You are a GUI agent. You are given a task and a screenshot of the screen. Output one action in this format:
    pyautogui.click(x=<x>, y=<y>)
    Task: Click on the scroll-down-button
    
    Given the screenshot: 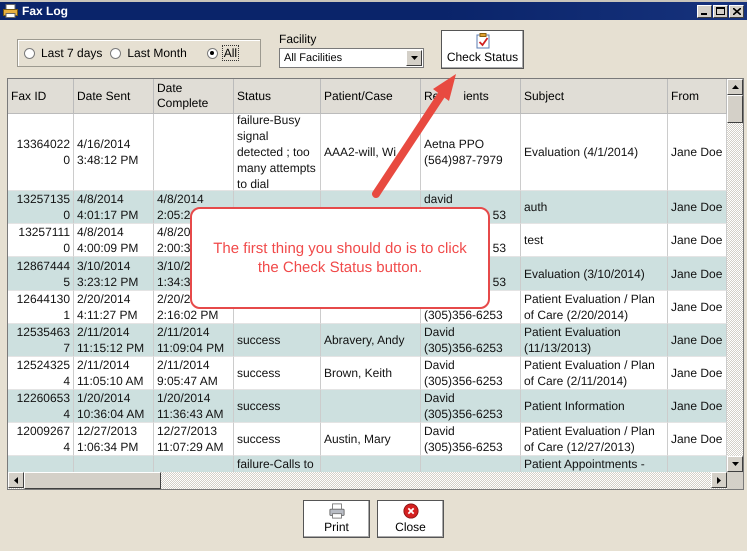 What is the action you would take?
    pyautogui.click(x=735, y=464)
    